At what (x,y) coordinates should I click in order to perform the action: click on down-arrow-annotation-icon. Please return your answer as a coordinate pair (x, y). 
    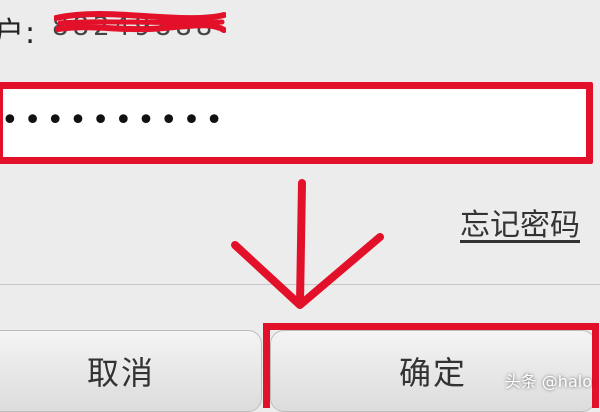
    Looking at the image, I should click on (307, 244).